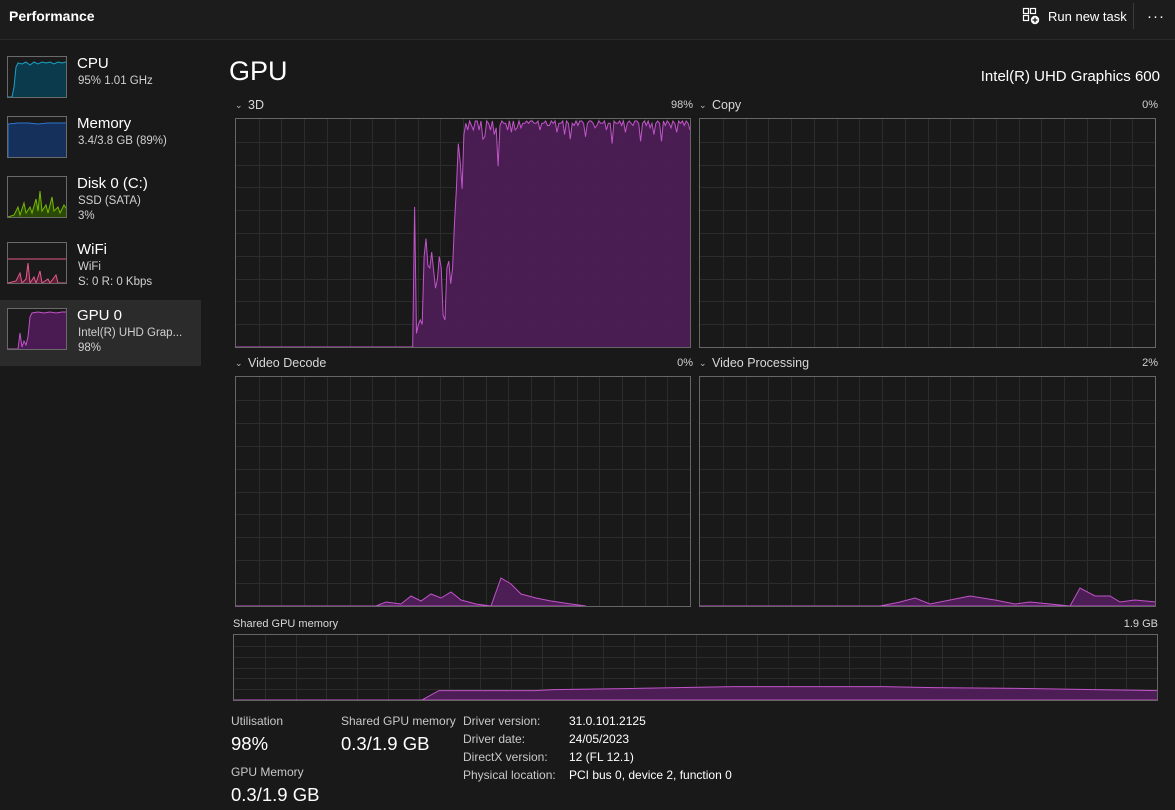 This screenshot has height=810, width=1175. I want to click on graph-video-decode-header: ⌄ Video Decode 0%, so click(464, 364).